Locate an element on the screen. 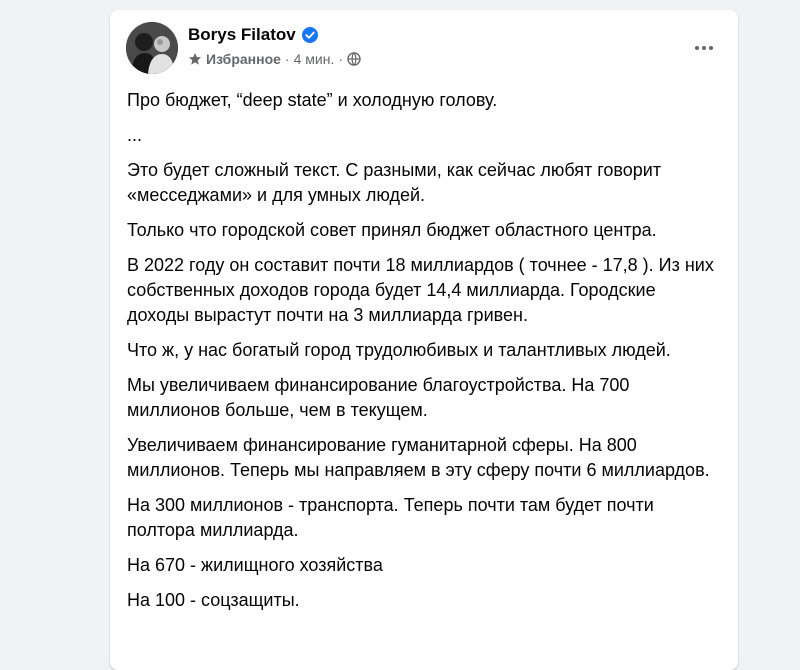 This screenshot has height=670, width=800. author-avatar is located at coordinates (152, 48).